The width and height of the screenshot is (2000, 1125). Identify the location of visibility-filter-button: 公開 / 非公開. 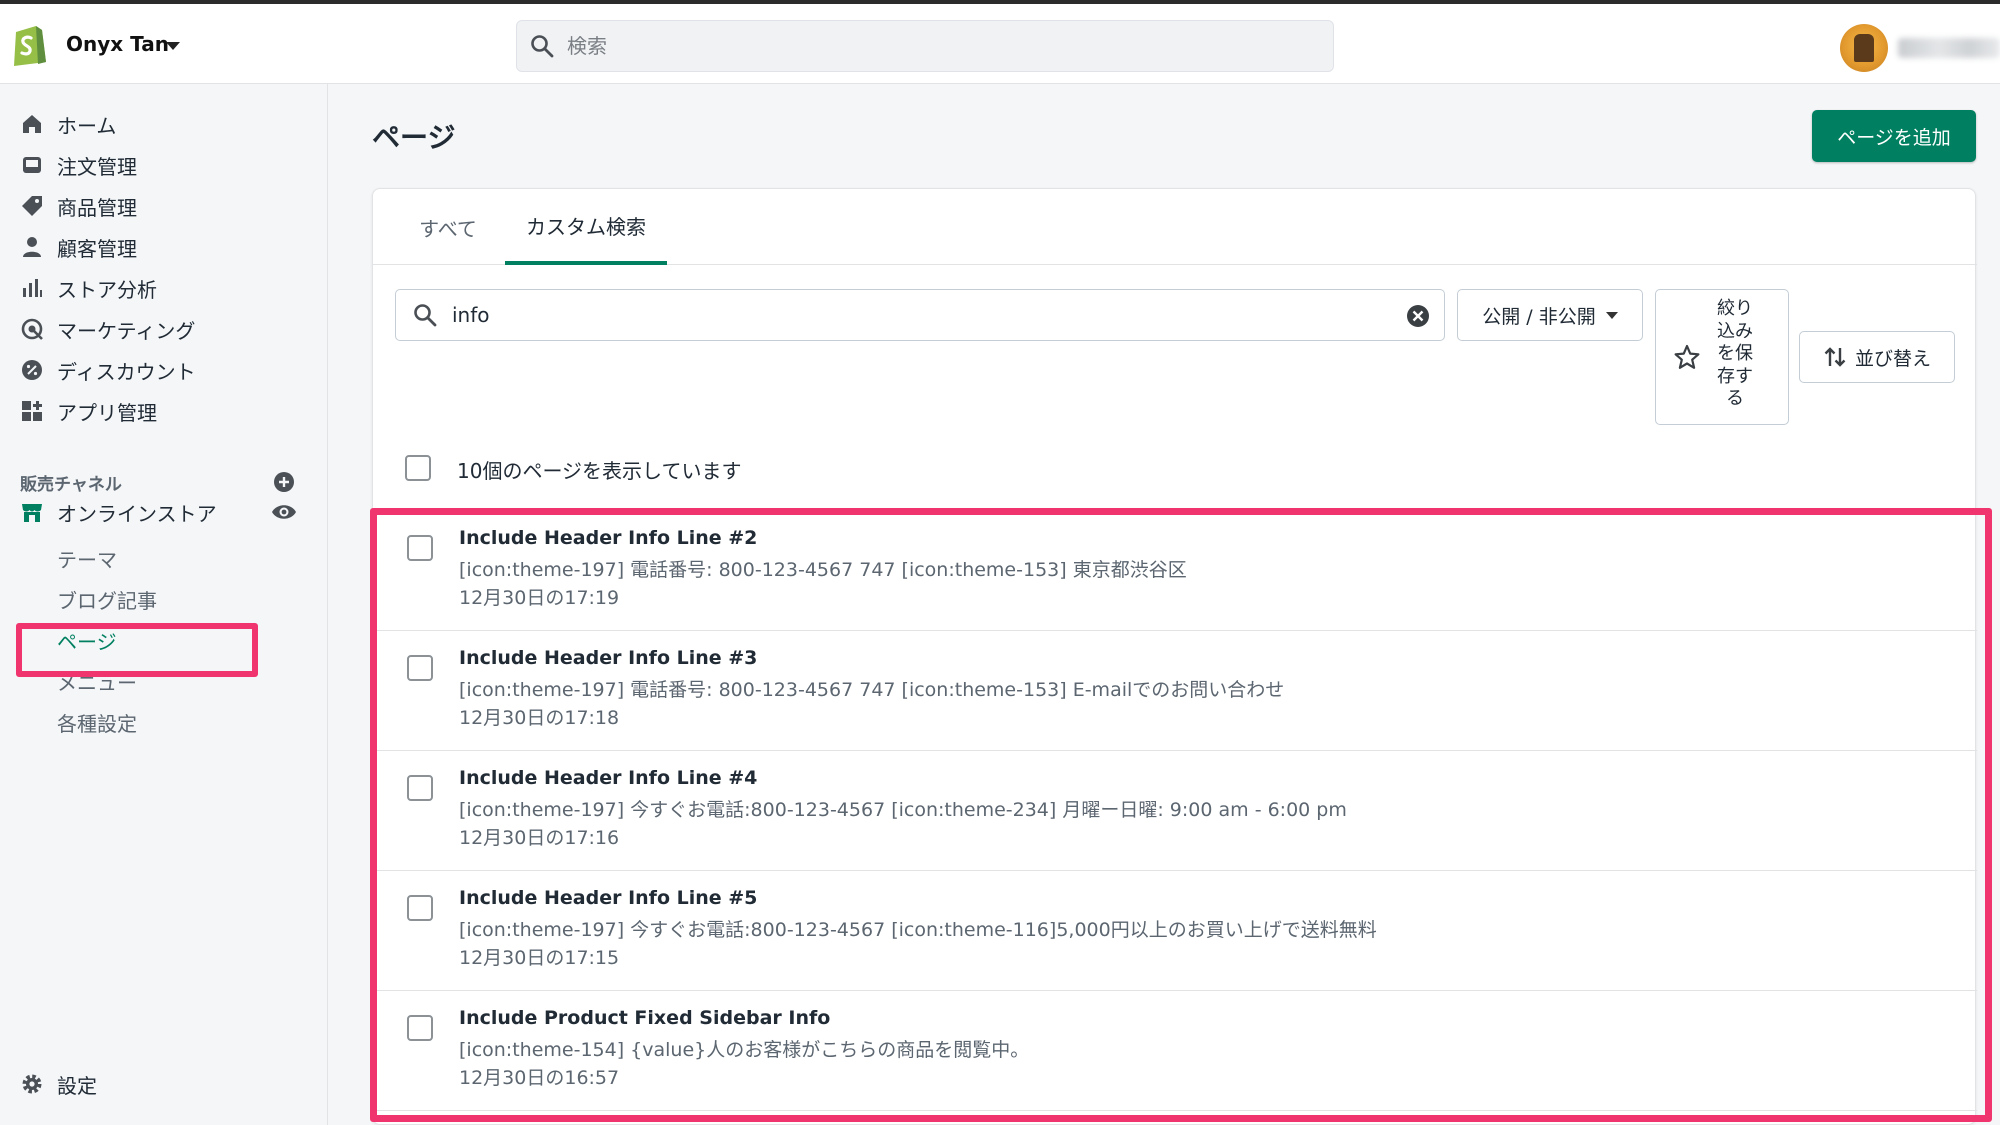
(1550, 315).